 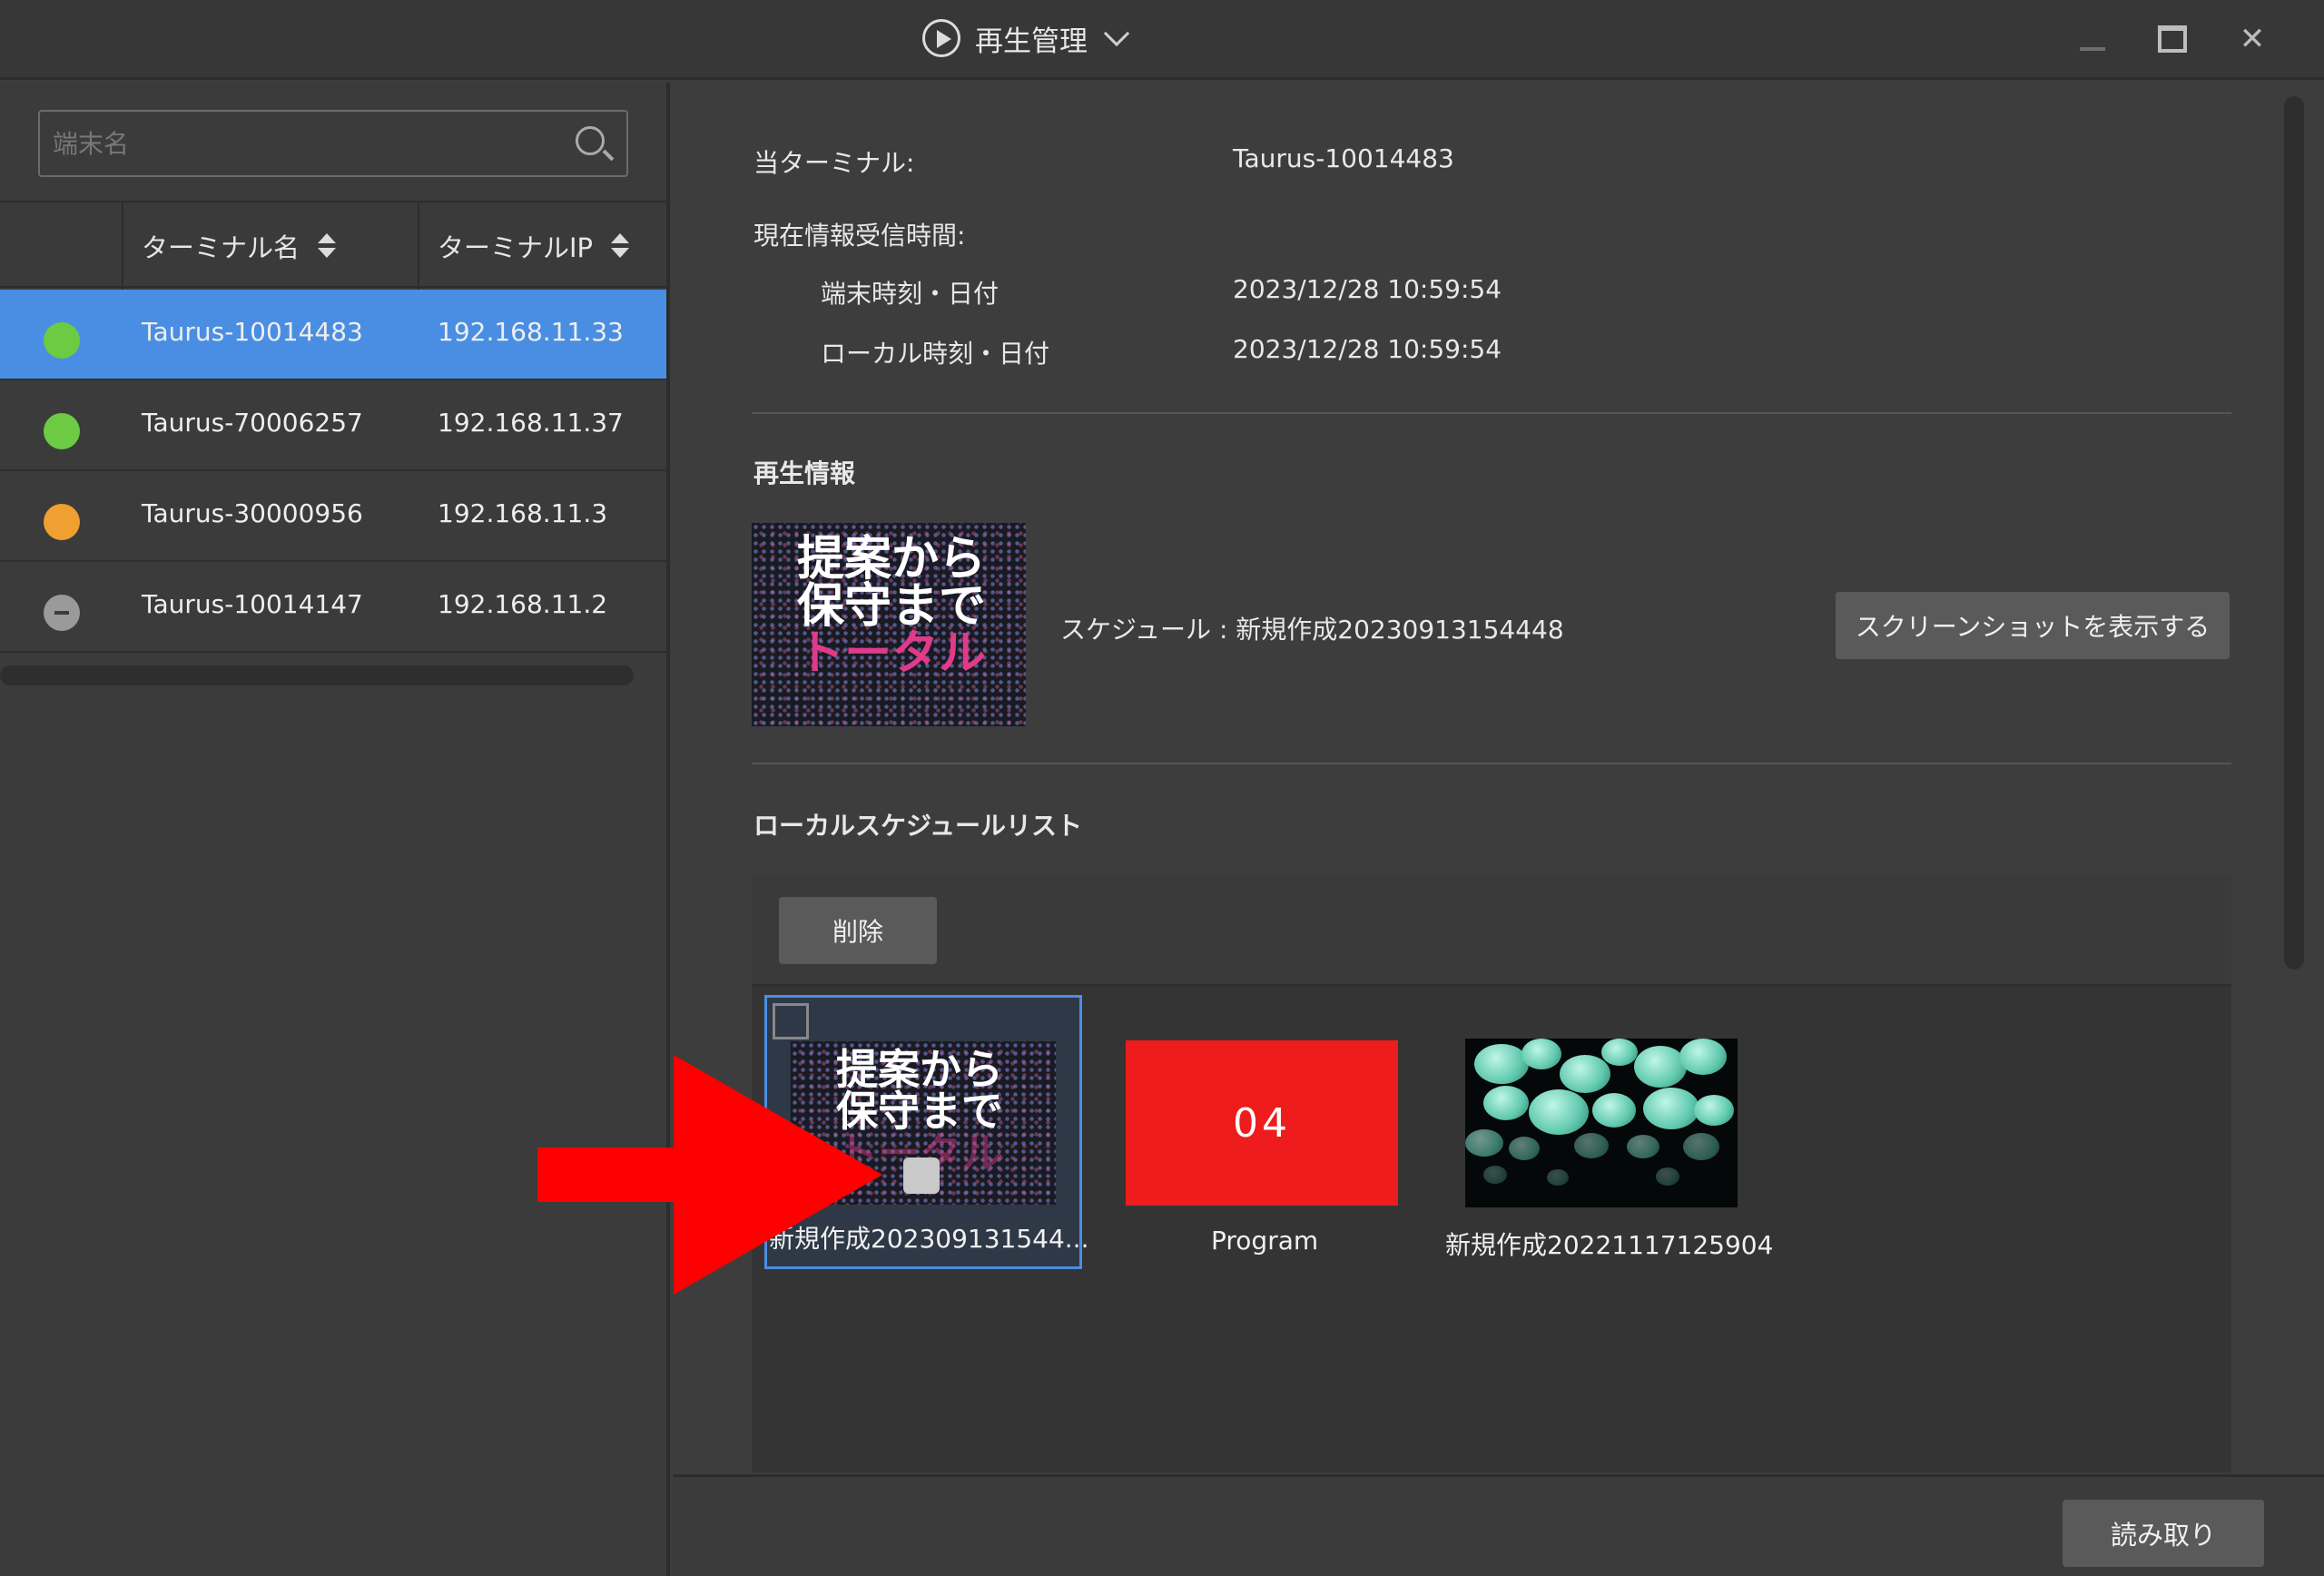 I want to click on status-warning-icon, so click(x=62, y=522).